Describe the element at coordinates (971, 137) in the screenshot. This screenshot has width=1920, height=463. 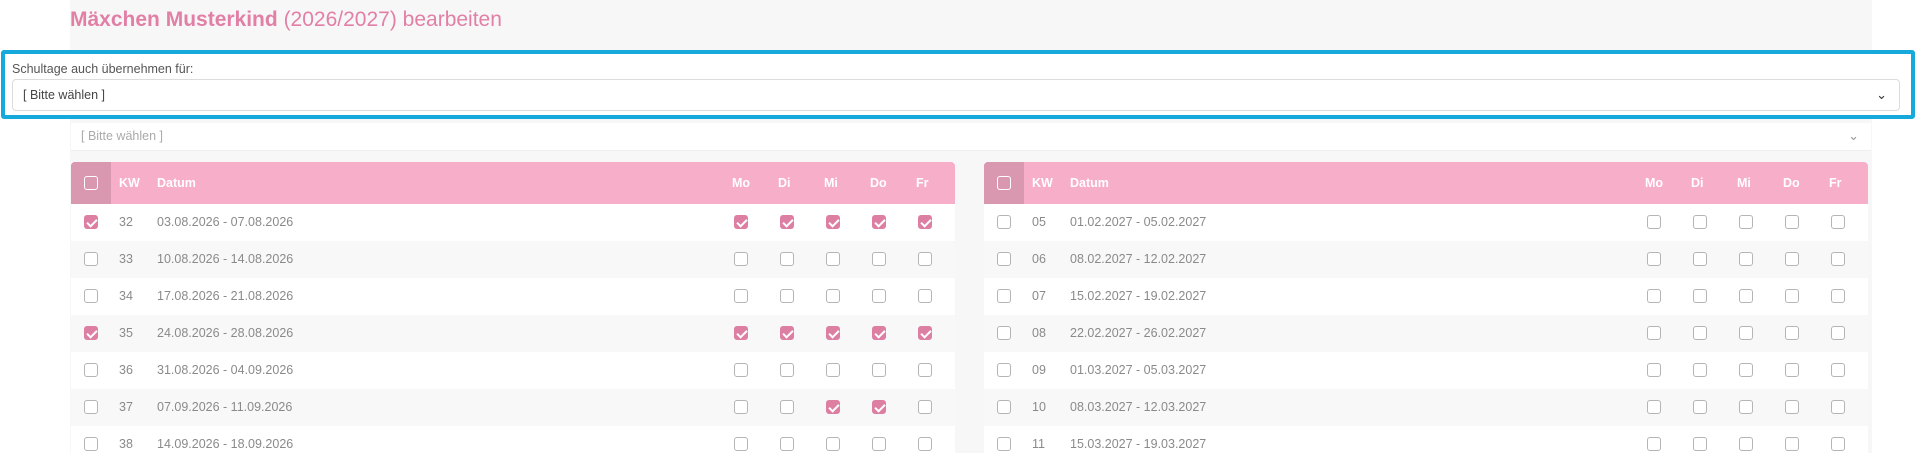
I see `background-select: [ Bitte wählen ] ⌄` at that location.